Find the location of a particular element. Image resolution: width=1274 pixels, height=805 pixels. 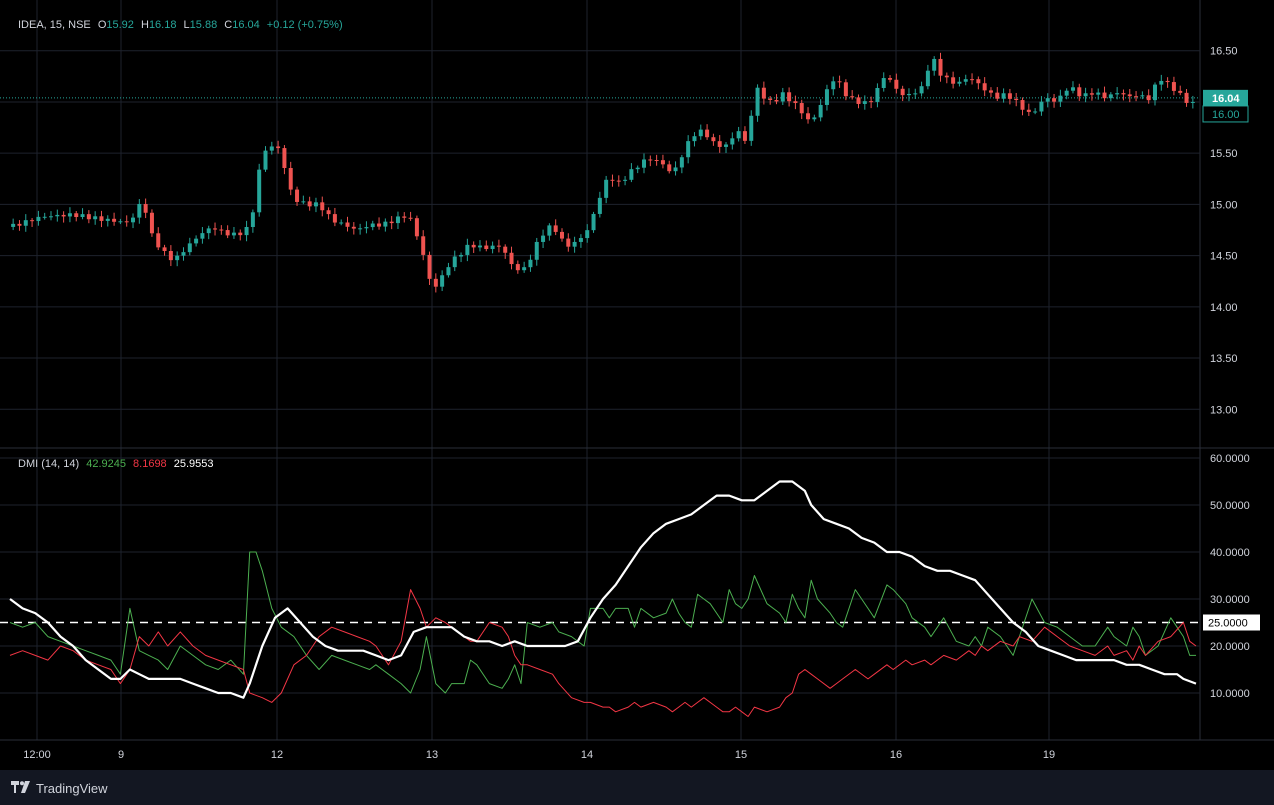

price-tick-label: 13.00 is located at coordinates (1224, 410).